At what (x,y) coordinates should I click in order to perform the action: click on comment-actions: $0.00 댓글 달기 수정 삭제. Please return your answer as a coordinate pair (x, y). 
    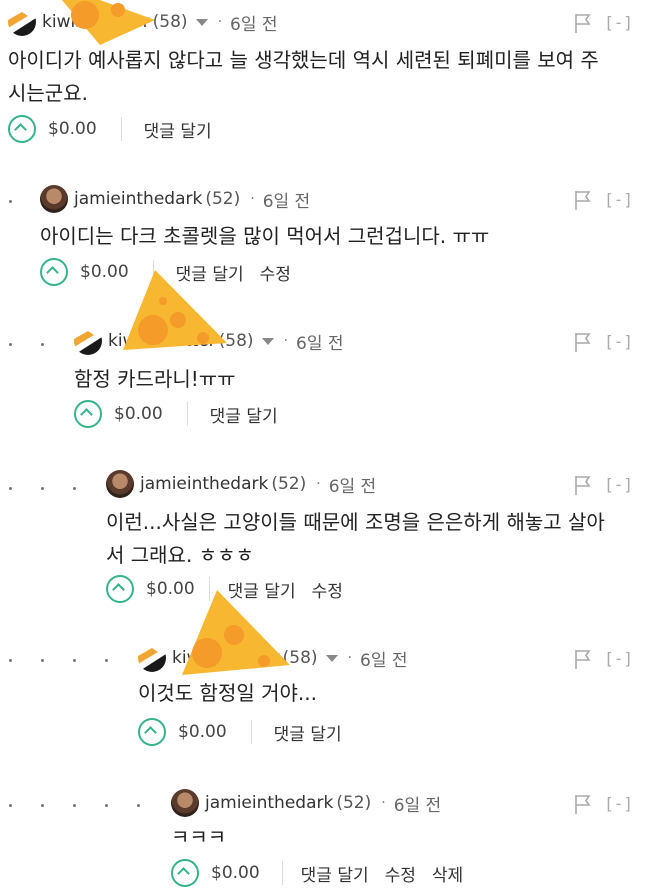
    Looking at the image, I should click on (325, 873).